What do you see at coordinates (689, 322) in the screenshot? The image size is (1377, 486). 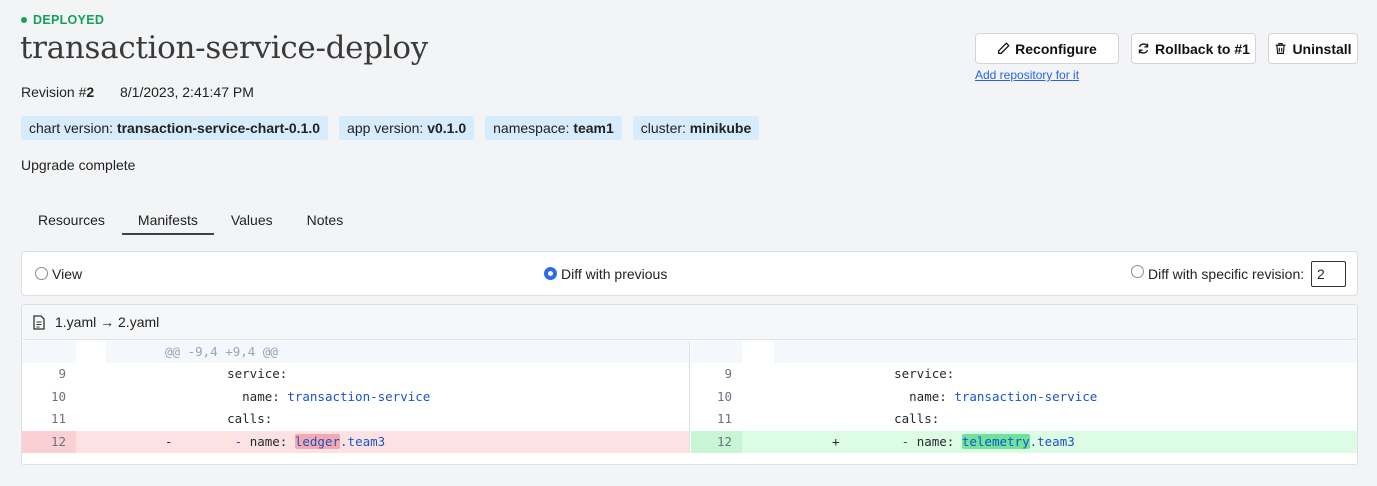 I see `diff-file-header: 1.yaml → 2.yaml` at bounding box center [689, 322].